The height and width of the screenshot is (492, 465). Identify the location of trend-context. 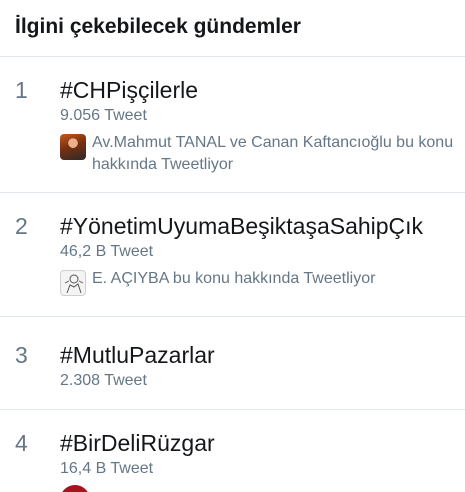
(257, 488).